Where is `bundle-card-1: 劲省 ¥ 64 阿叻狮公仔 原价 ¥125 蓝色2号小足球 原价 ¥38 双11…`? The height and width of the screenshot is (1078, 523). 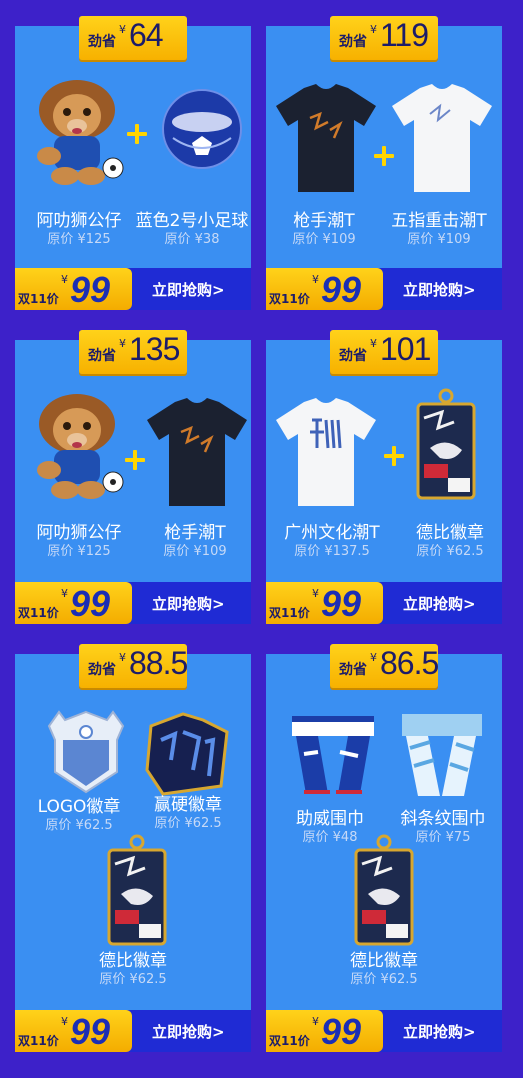
bundle-card-1: 劲省 ¥ 64 阿叻狮公仔 原价 ¥125 蓝色2号小足球 原价 ¥38 双11… is located at coordinates (133, 163).